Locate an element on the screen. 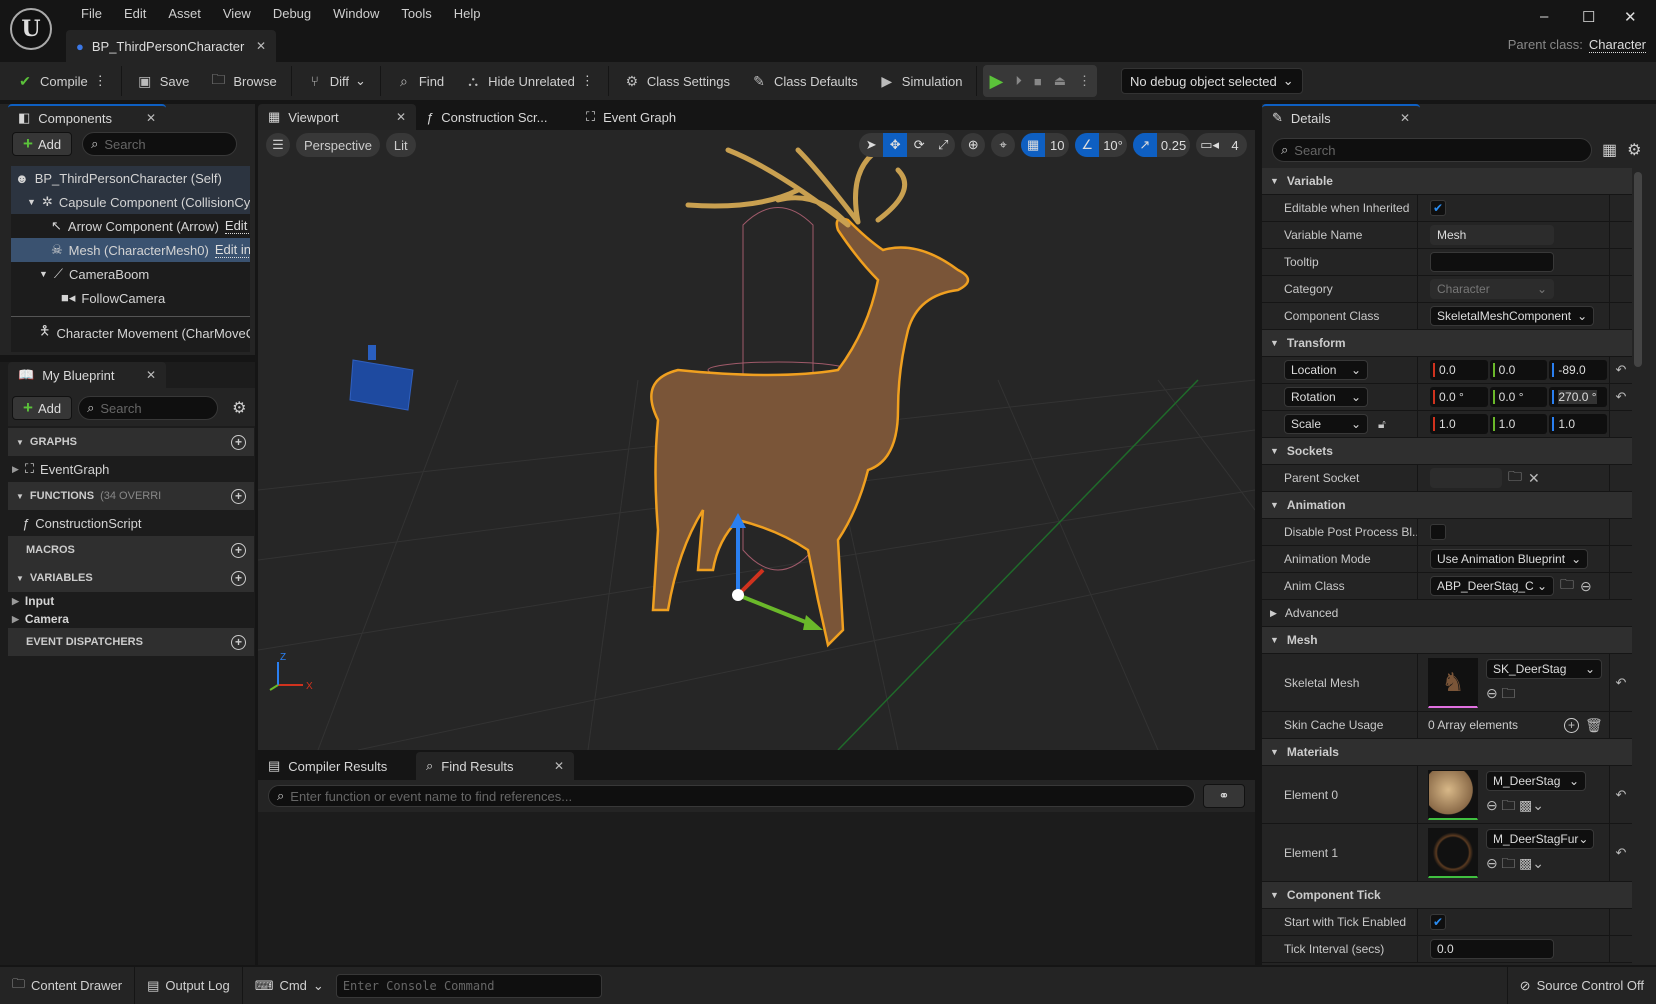 Image resolution: width=1656 pixels, height=1004 pixels. tab-components: ◧ Components ✕ is located at coordinates (87, 117).